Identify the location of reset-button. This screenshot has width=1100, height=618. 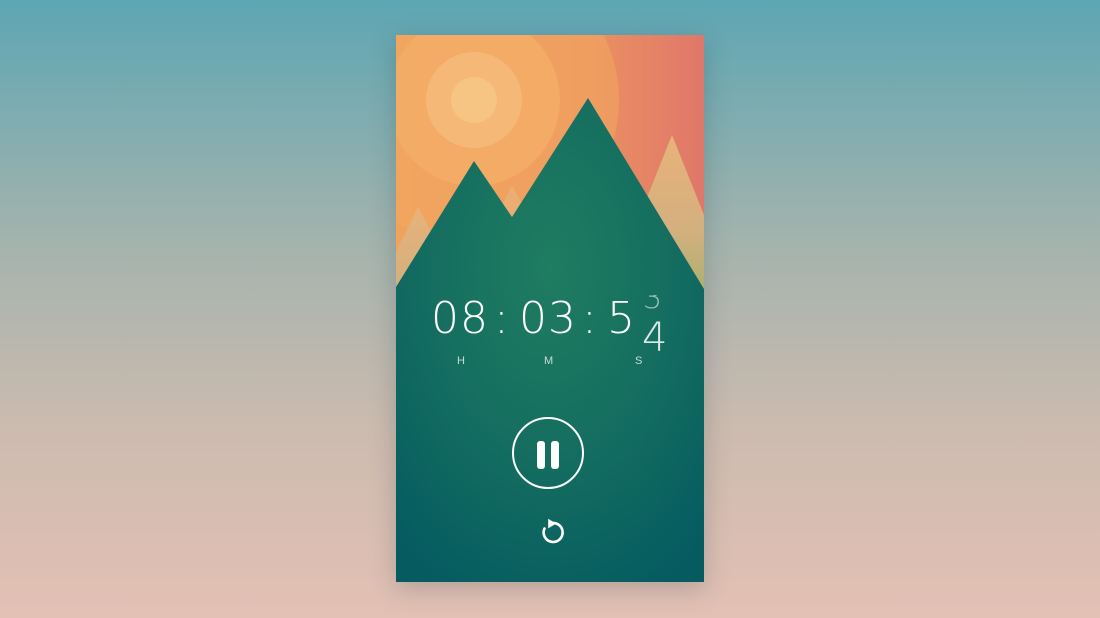
(550, 533).